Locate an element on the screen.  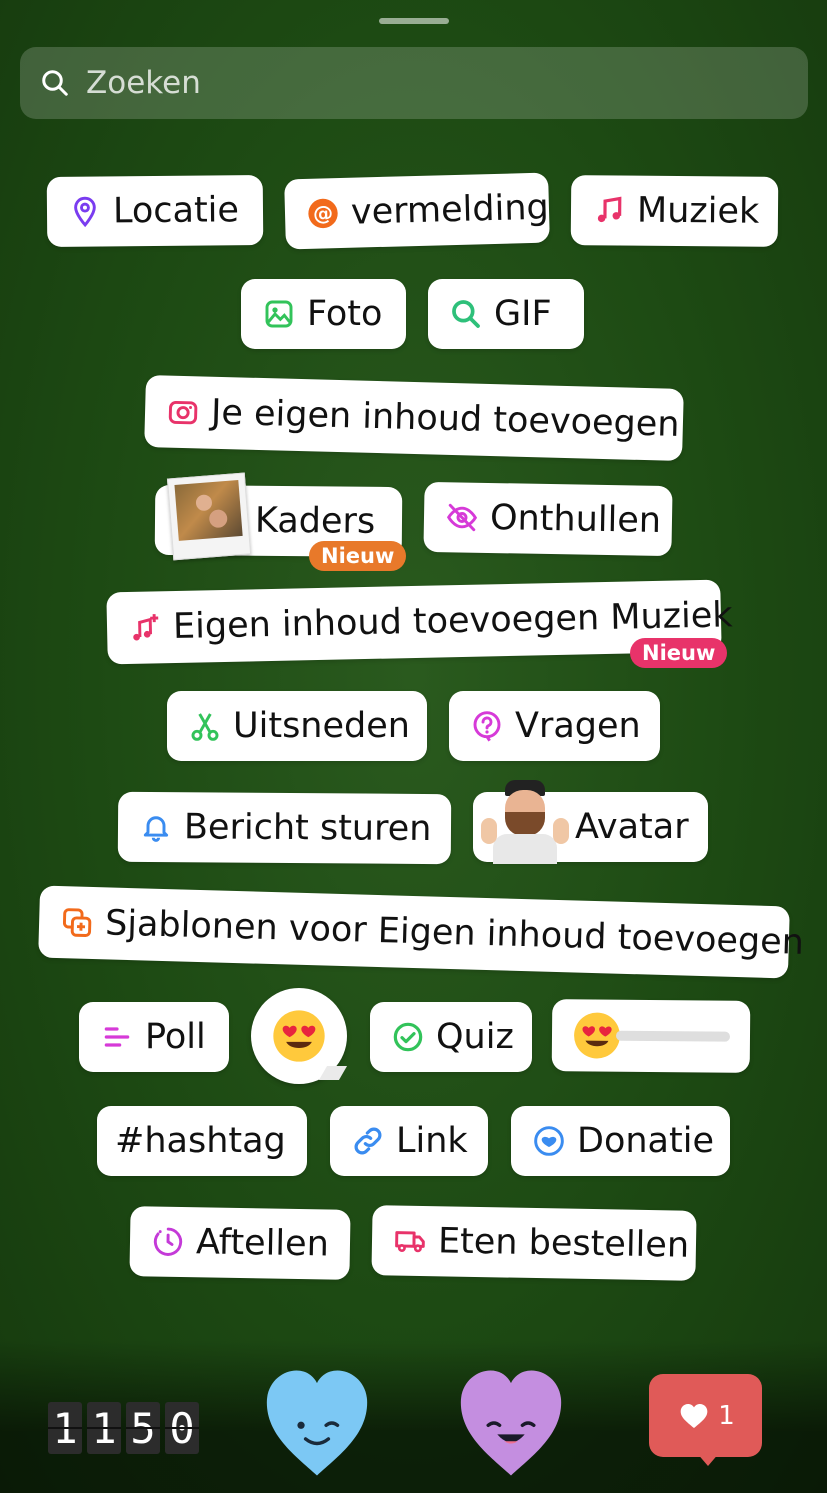
sticker-music: Muziek is located at coordinates (674, 211).